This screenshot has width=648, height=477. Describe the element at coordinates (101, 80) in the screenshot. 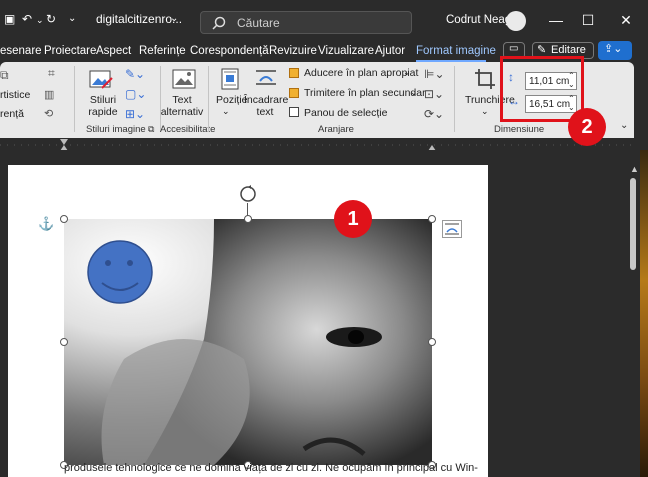

I see `quick-styles-icon` at that location.